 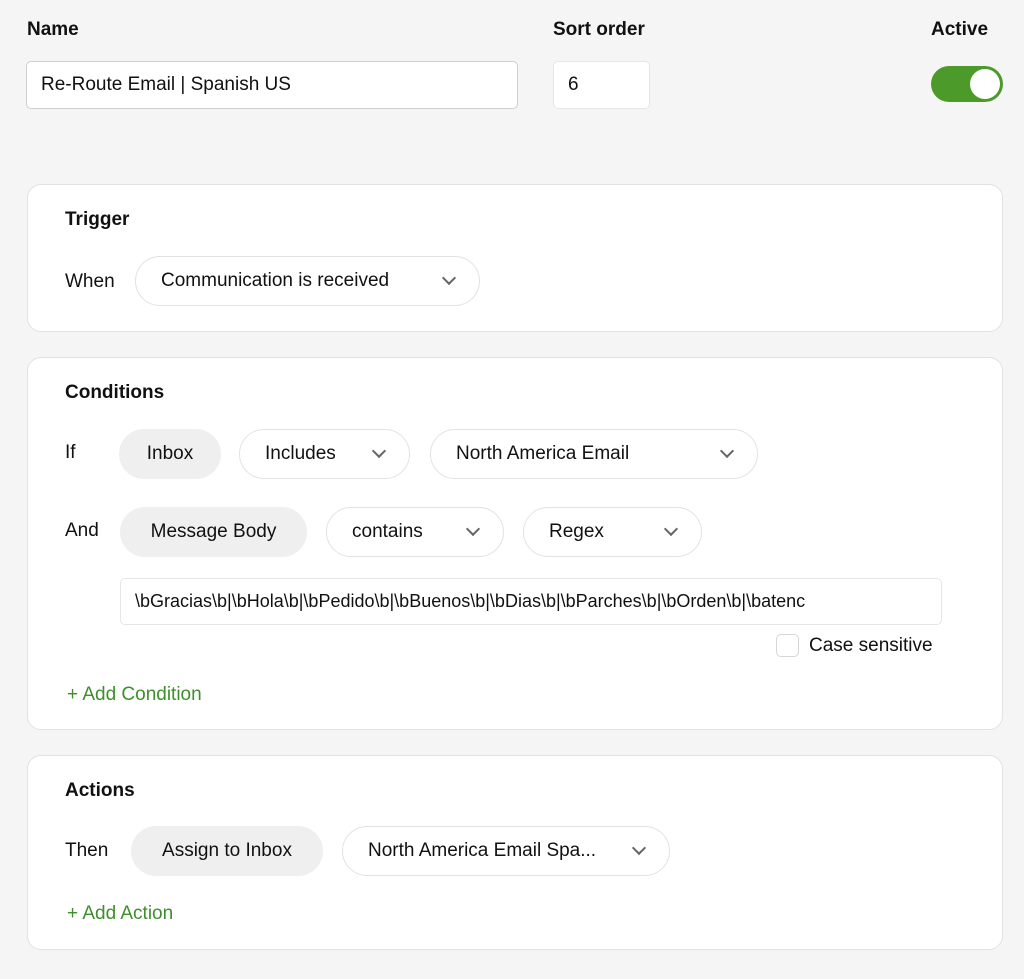 I want to click on name-label: Name, so click(x=53, y=29).